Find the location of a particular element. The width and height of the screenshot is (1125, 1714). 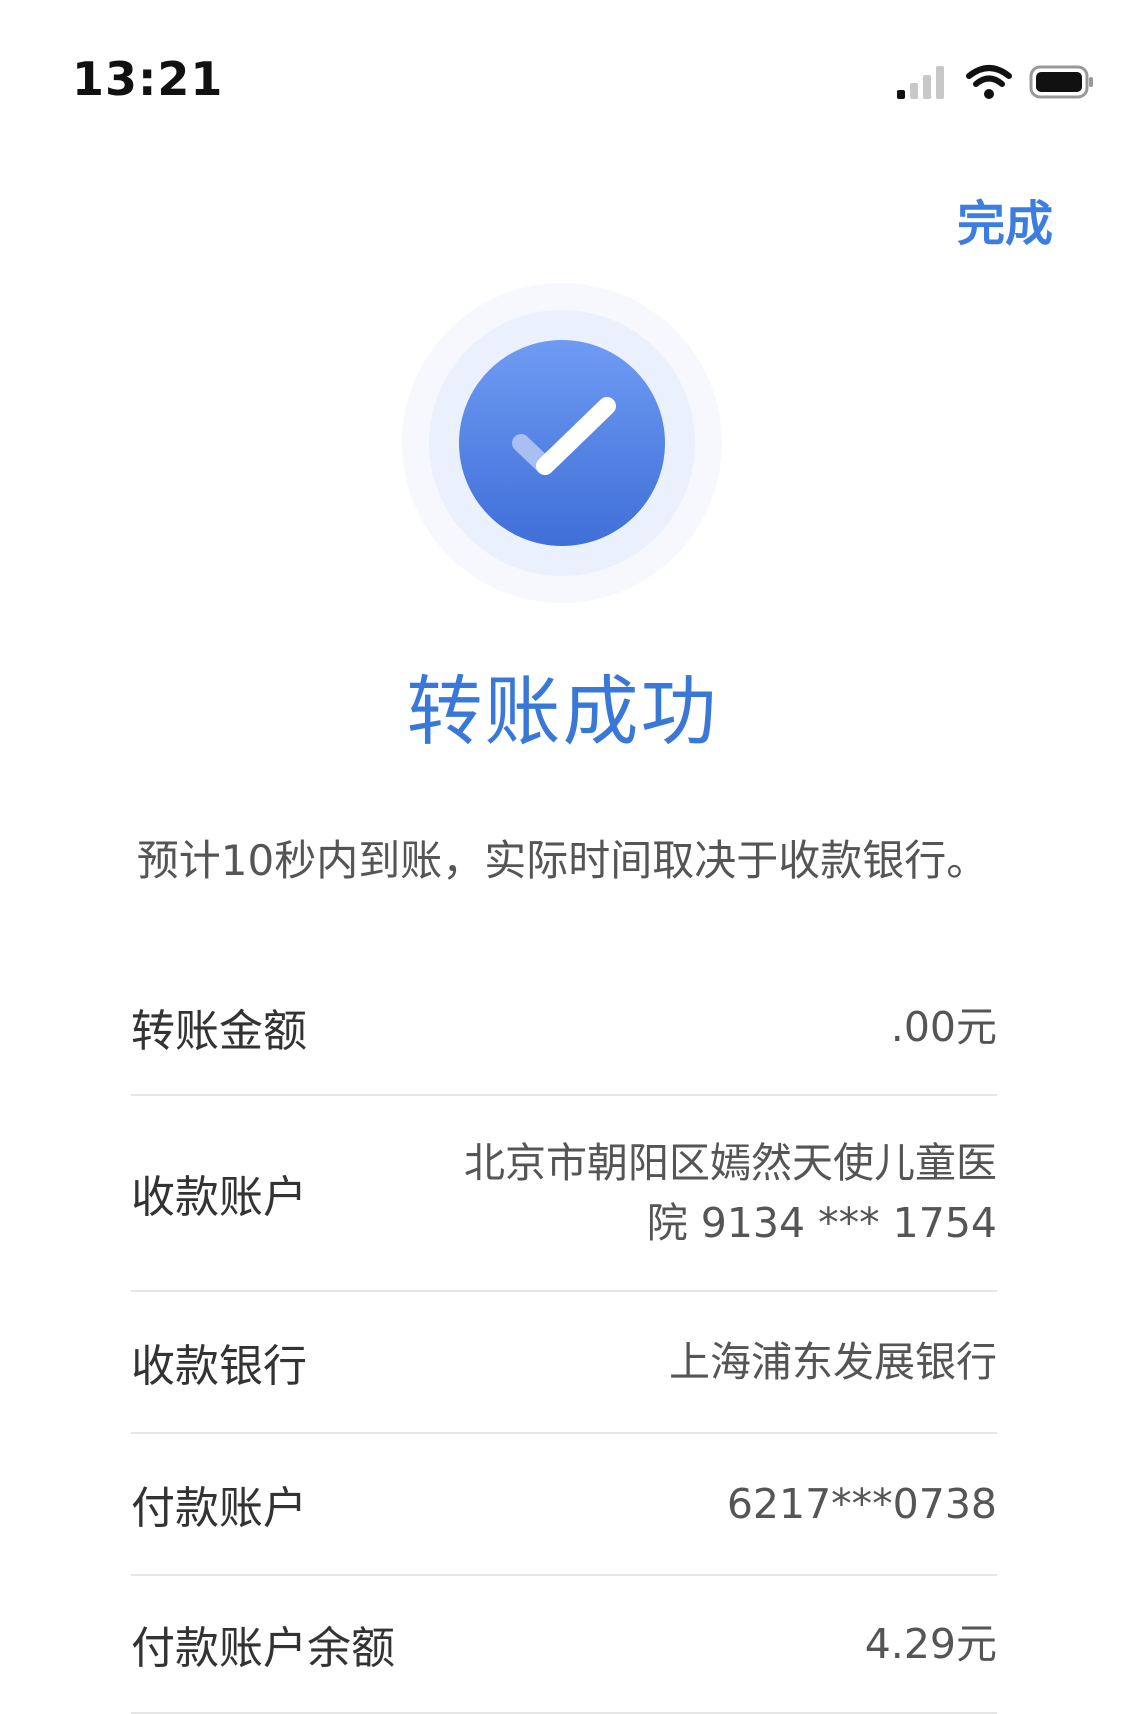

battery-icon is located at coordinates (1061, 82).